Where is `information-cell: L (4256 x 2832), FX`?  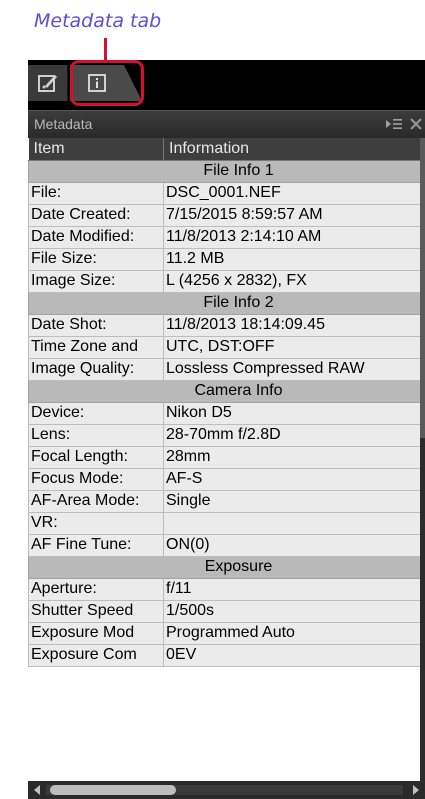 information-cell: L (4256 x 2832), FX is located at coordinates (291, 281).